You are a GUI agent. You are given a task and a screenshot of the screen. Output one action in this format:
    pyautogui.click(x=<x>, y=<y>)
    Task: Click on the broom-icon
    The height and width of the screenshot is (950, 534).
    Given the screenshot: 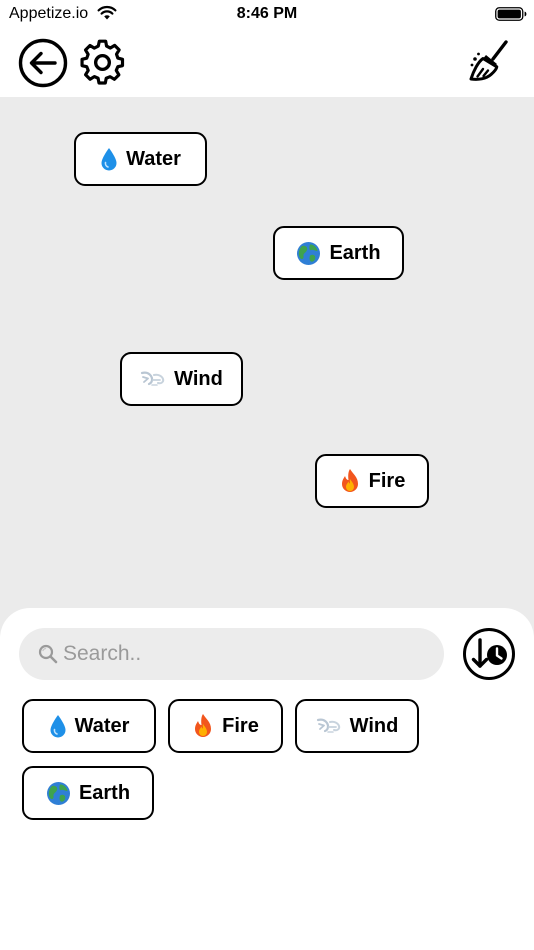 What is the action you would take?
    pyautogui.click(x=490, y=62)
    